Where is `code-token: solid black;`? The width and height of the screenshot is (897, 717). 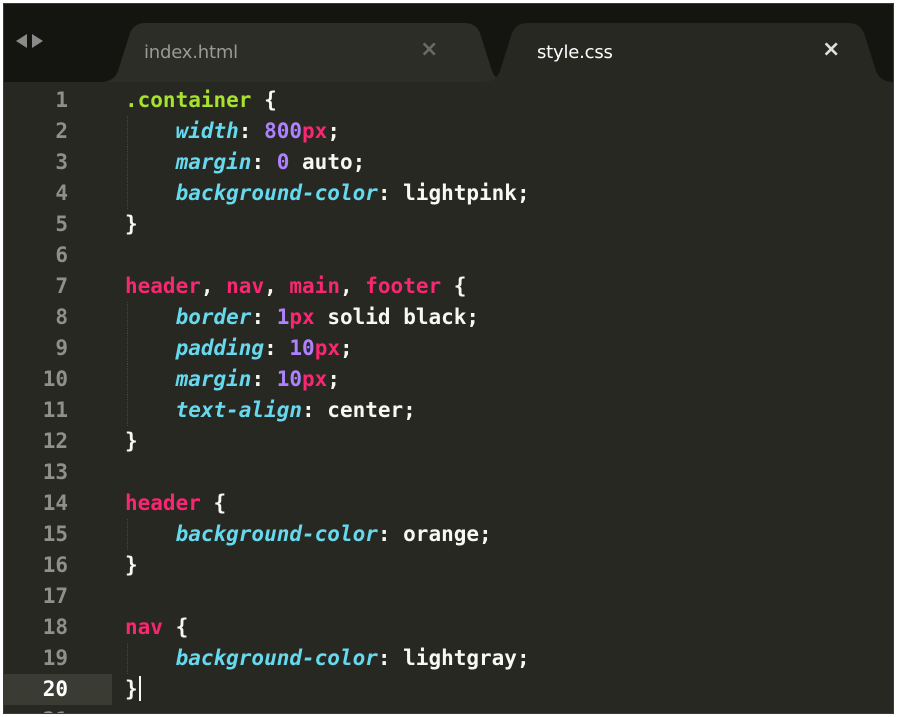 code-token: solid black; is located at coordinates (397, 317).